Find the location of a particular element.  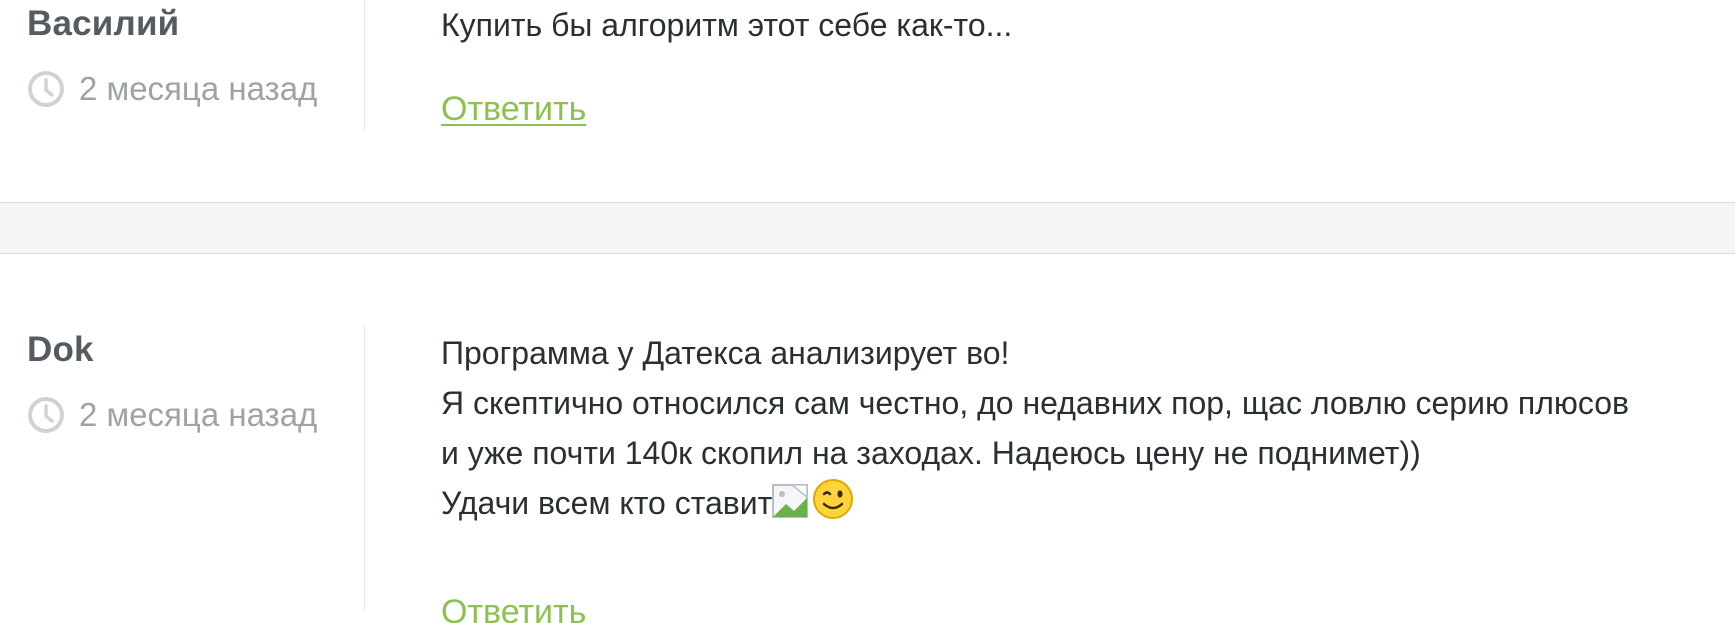

comment-text: Удачи всем кто ставит is located at coordinates (607, 503).